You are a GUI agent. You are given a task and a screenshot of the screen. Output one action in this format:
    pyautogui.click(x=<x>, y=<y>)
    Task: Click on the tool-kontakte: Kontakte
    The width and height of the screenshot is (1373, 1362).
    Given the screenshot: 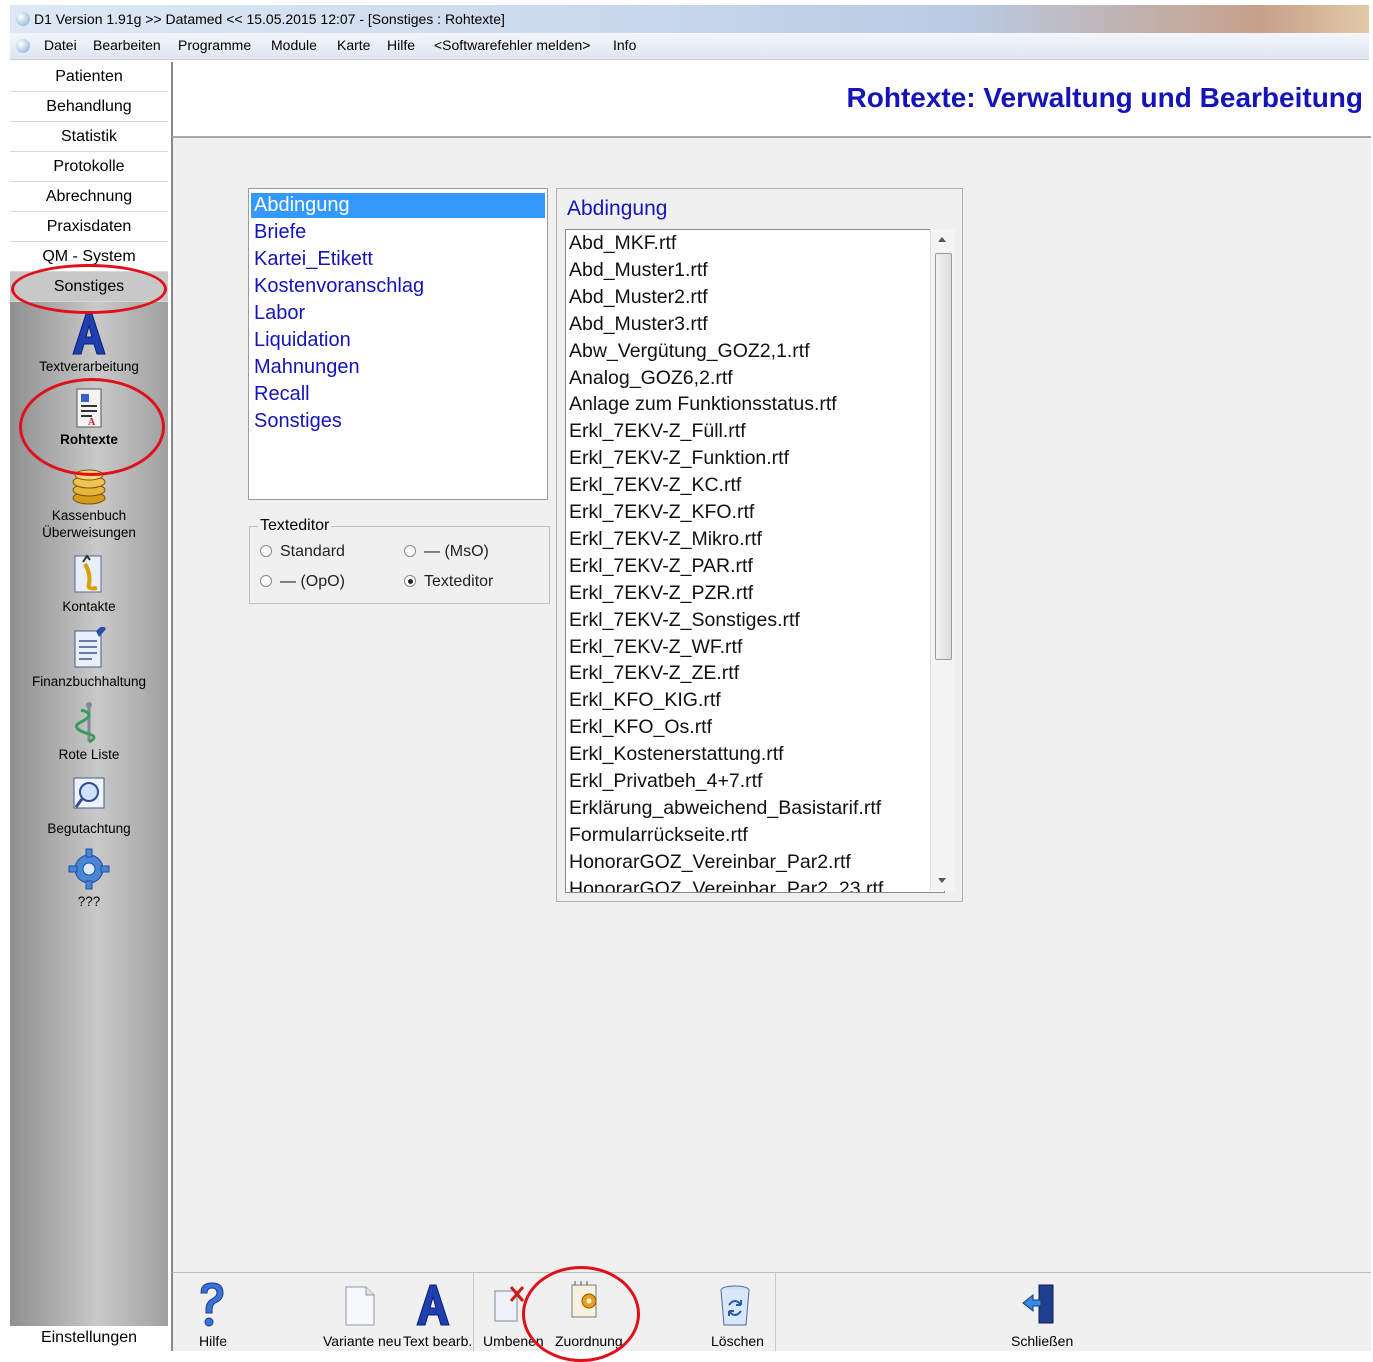 What is the action you would take?
    pyautogui.click(x=89, y=583)
    